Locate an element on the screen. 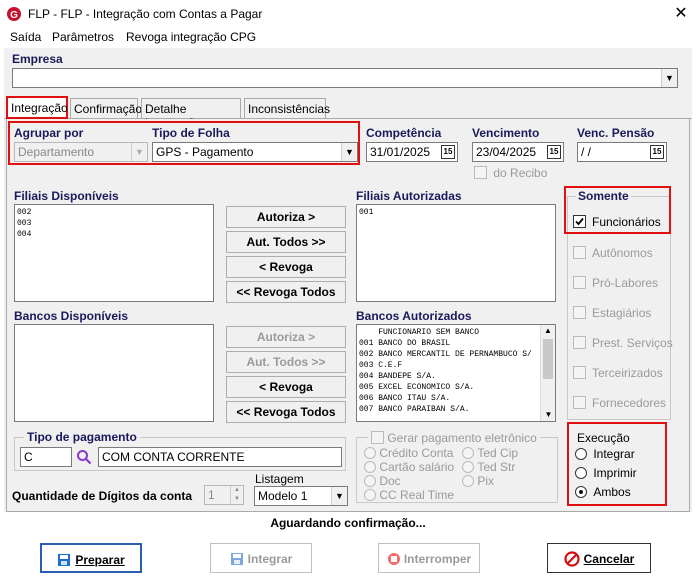  tab-integracao: Integração is located at coordinates (37, 107).